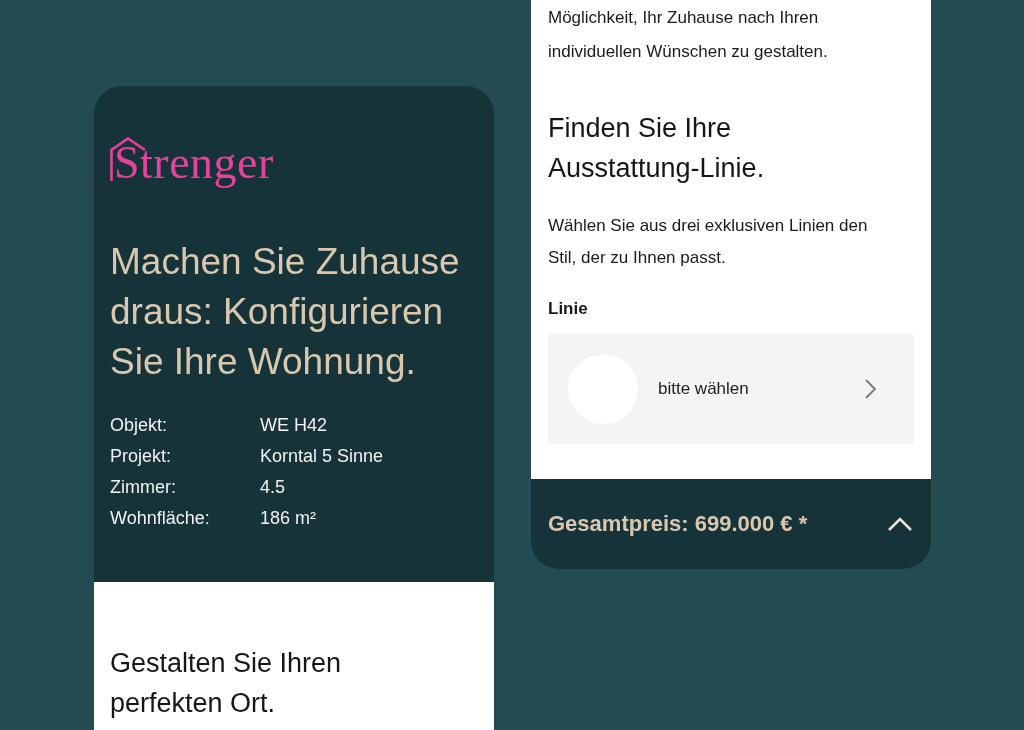 This screenshot has width=1024, height=730. What do you see at coordinates (226, 683) in the screenshot?
I see `section-heading: Gestalten Sie Ihren perfekten Ort.` at bounding box center [226, 683].